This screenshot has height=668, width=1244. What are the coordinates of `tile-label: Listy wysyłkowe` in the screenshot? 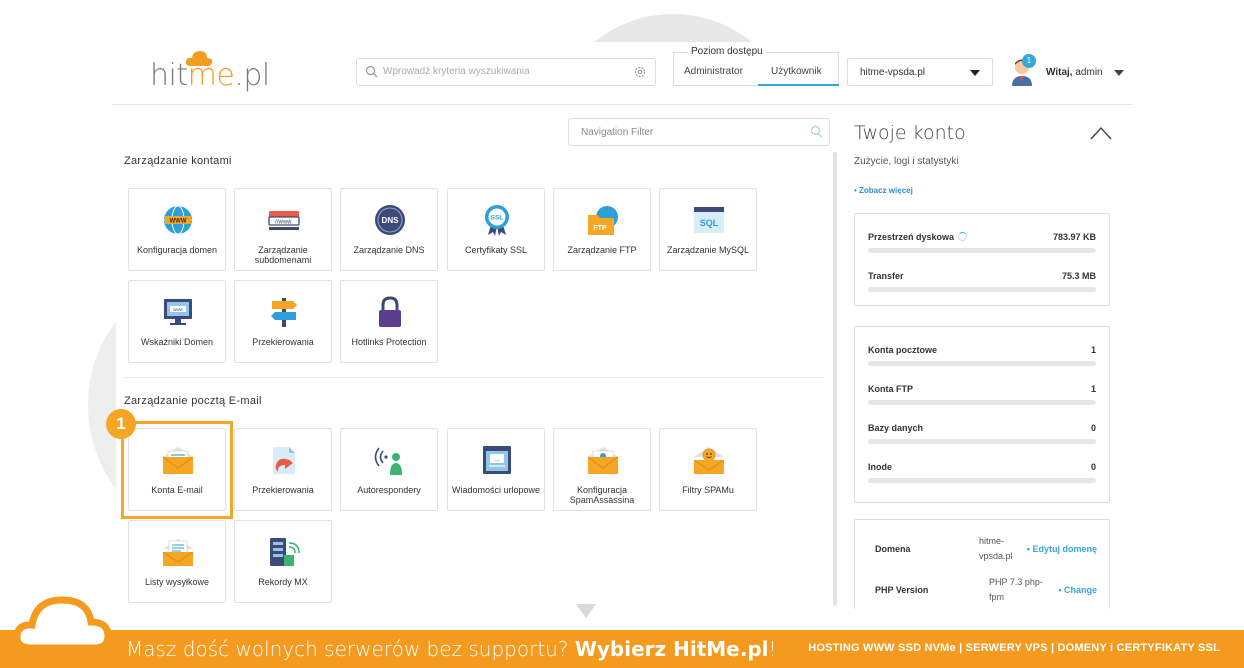 It's located at (176, 582).